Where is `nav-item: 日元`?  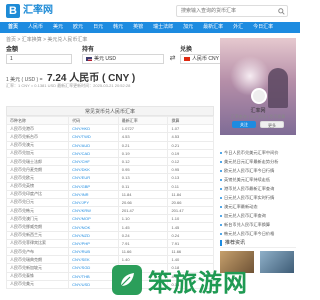 nav-item: 日元 is located at coordinates (98, 27).